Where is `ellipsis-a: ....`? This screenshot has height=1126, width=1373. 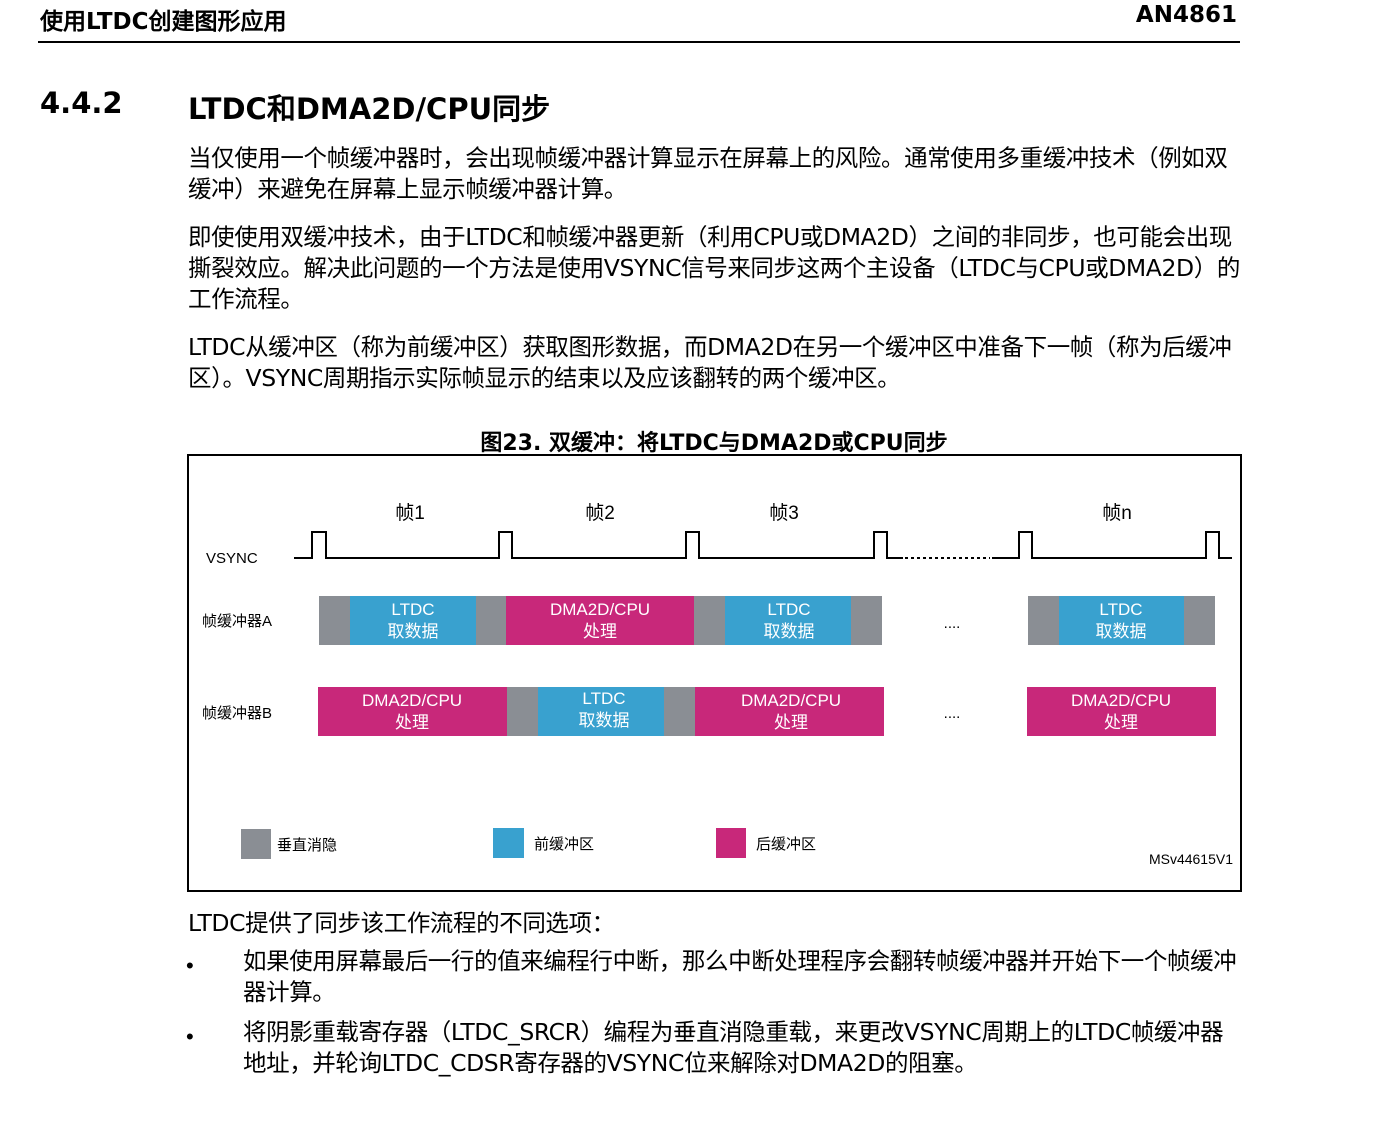
ellipsis-a: .... is located at coordinates (952, 623).